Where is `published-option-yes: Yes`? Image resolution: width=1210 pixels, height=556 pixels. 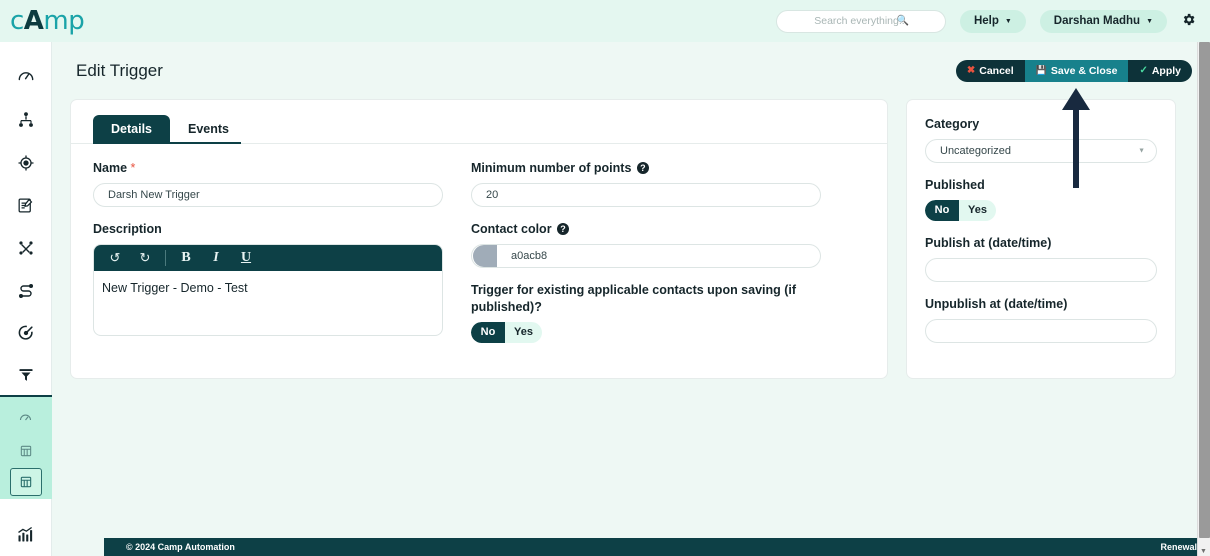 published-option-yes: Yes is located at coordinates (977, 210).